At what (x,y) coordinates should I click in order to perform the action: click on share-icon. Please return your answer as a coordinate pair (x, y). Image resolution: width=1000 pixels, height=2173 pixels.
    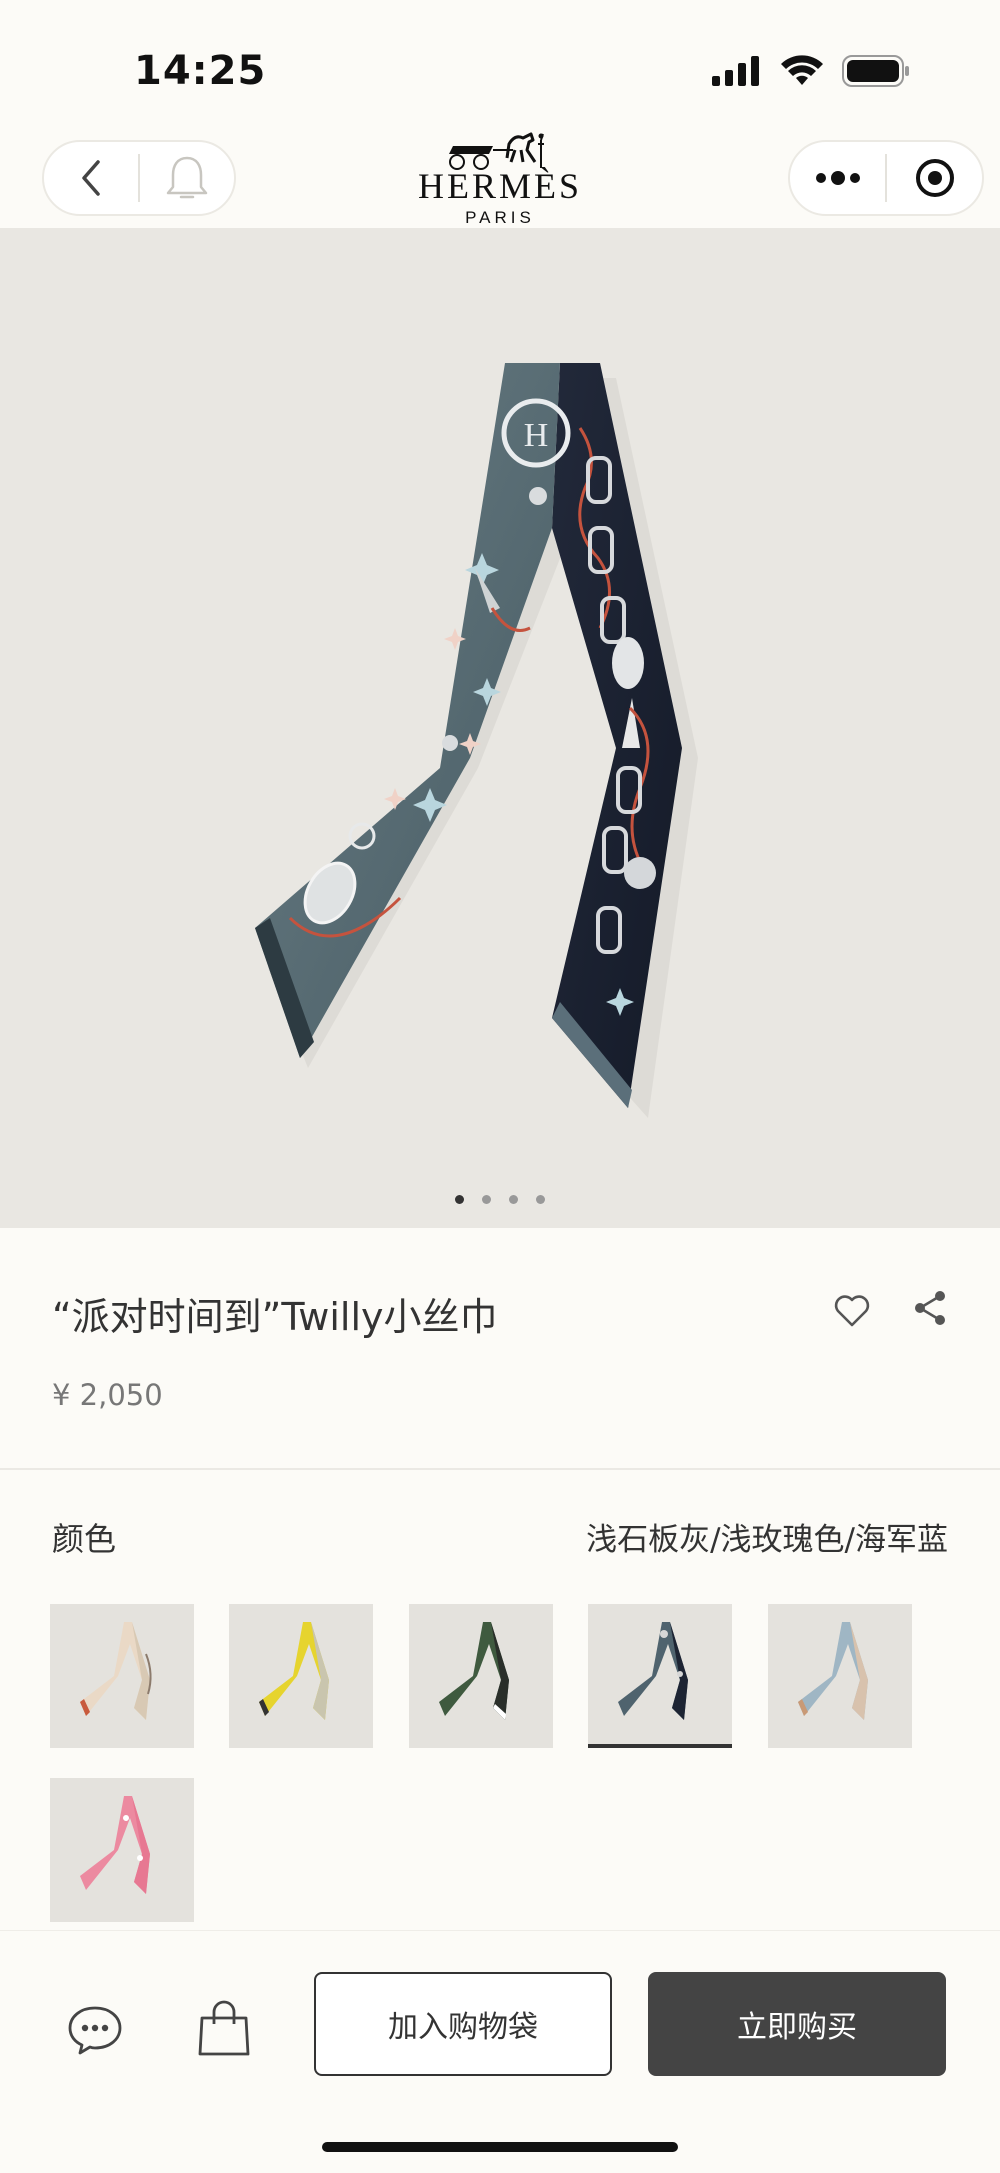
    Looking at the image, I should click on (930, 1308).